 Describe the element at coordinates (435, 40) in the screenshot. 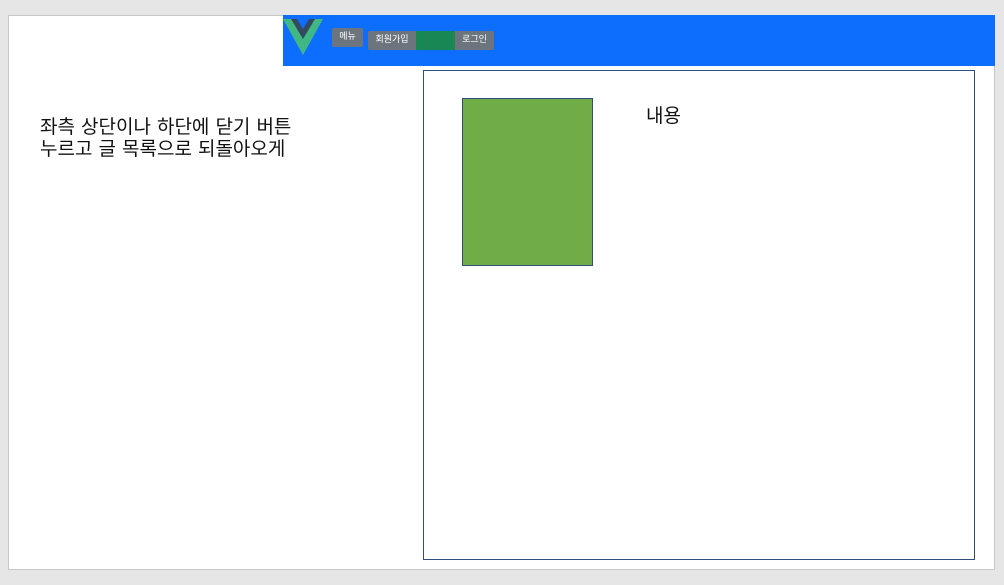

I see `middle-button` at that location.